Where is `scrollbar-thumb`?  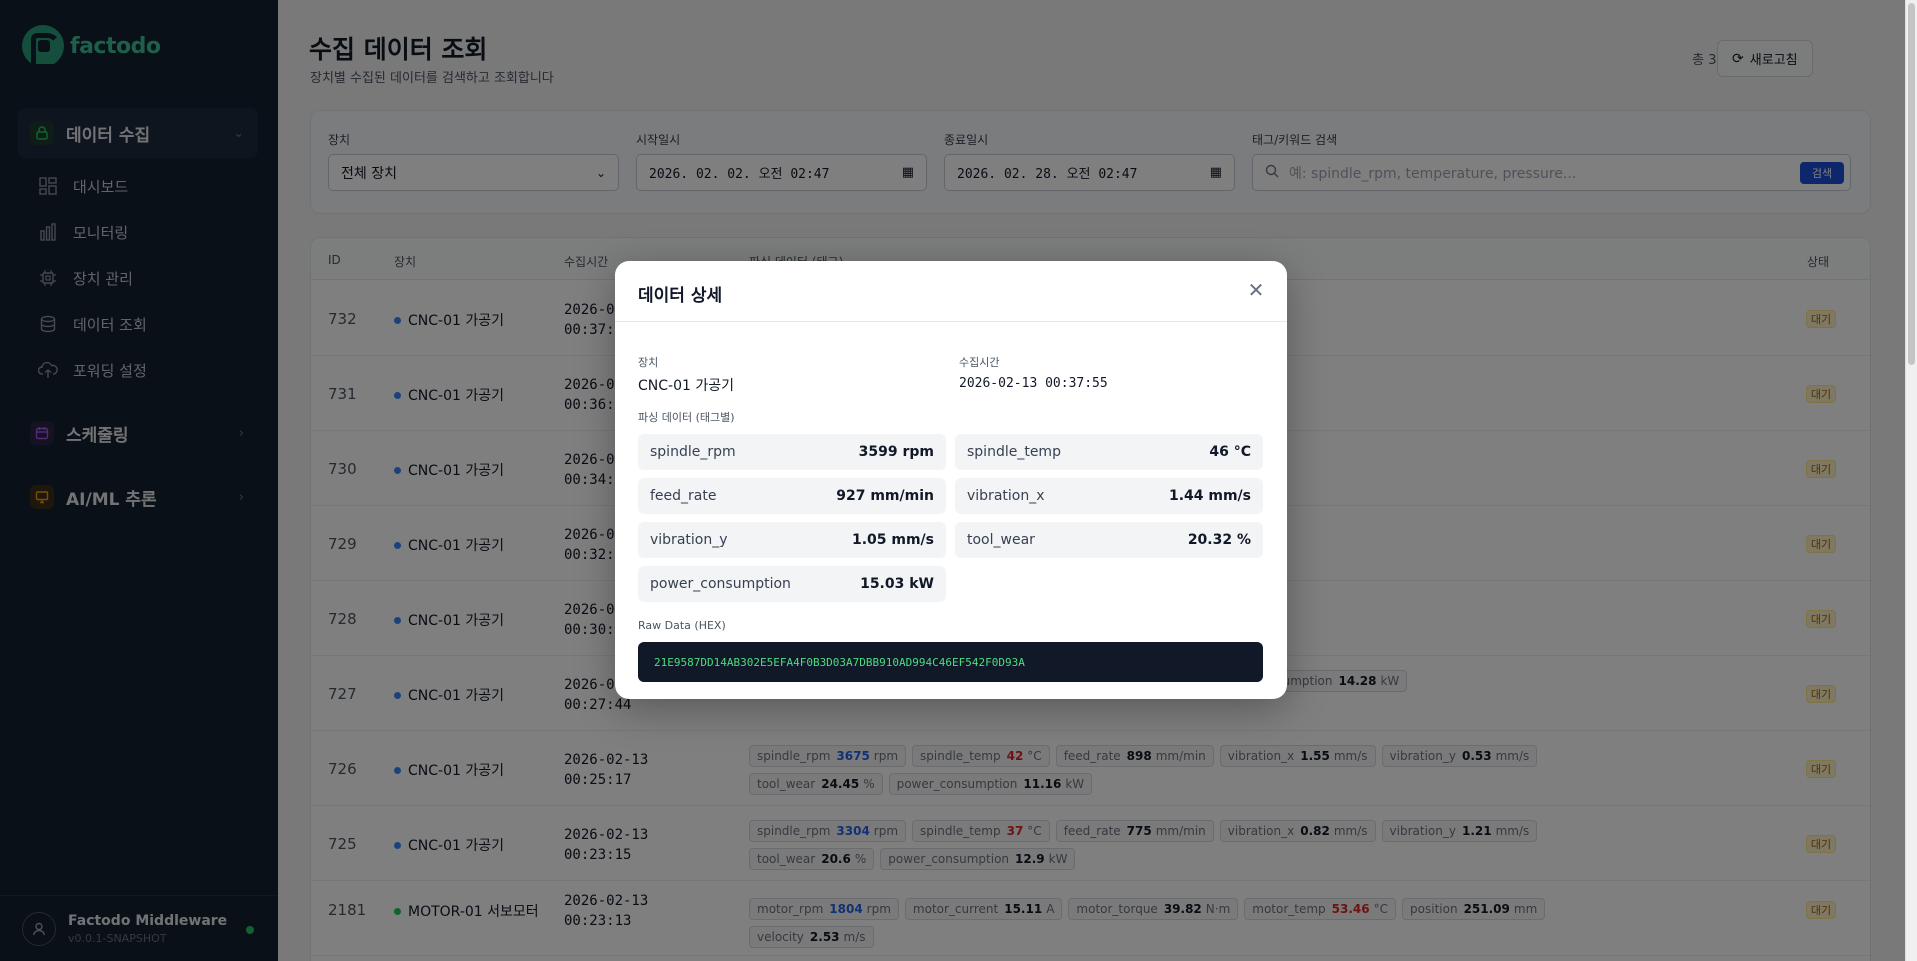
scrollbar-thumb is located at coordinates (1911, 184).